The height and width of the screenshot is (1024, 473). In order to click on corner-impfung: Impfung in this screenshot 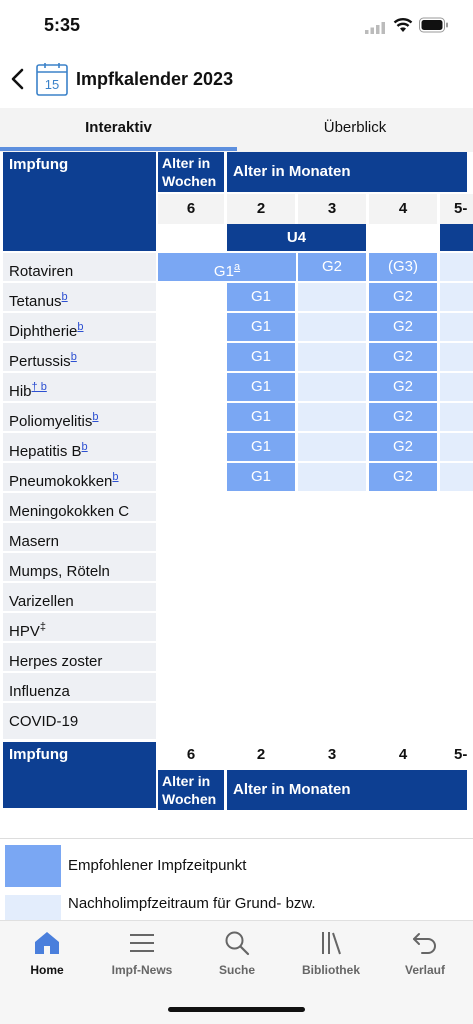, I will do `click(79, 201)`.